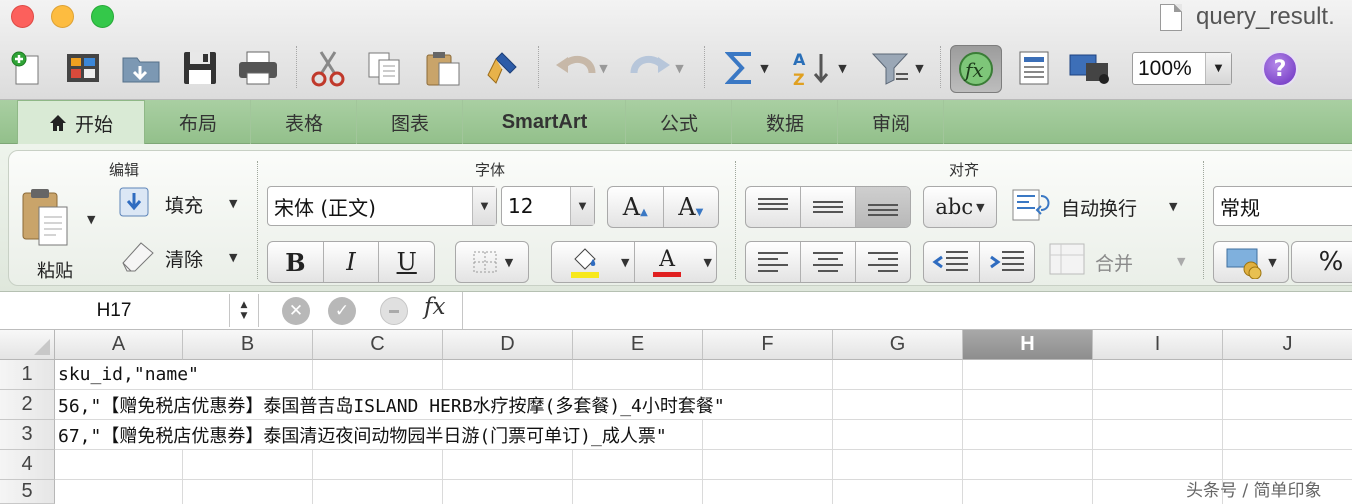  What do you see at coordinates (384, 68) in the screenshot?
I see `copy-icon` at bounding box center [384, 68].